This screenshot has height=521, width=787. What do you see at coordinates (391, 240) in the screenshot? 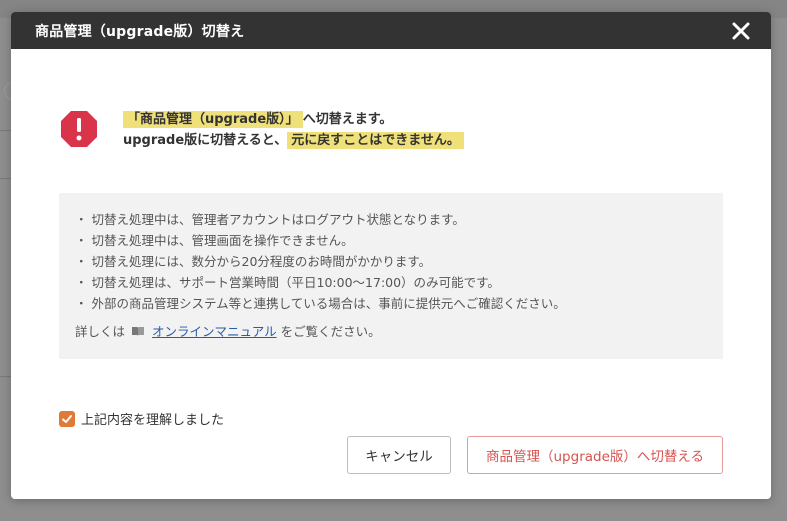
I see `notice-item: 切替え処理中は、管理画面を操作できません。` at bounding box center [391, 240].